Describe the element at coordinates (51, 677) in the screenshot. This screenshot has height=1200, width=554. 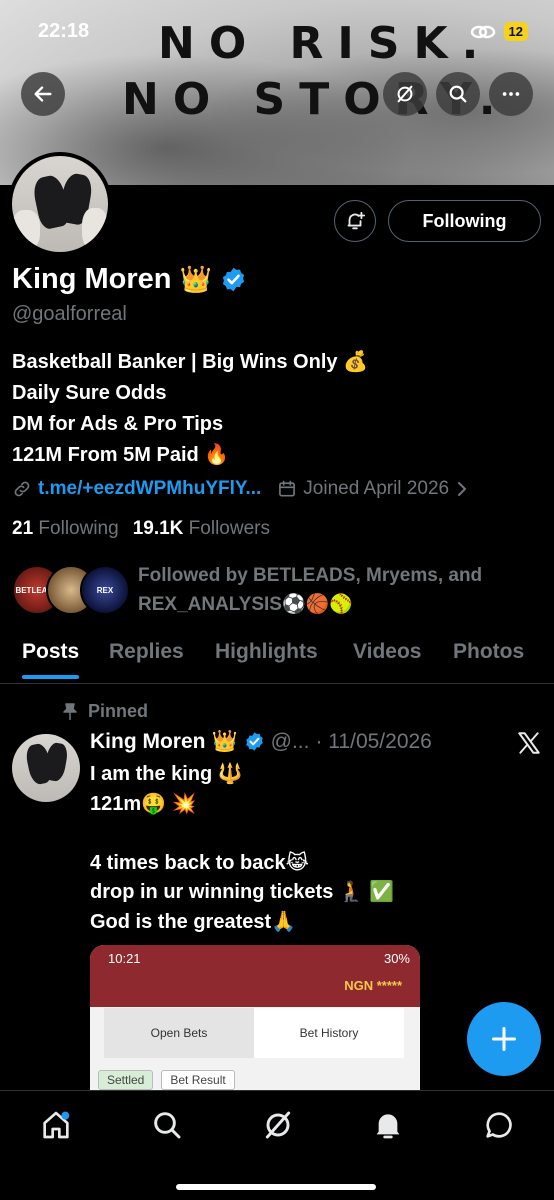
I see `active-tab-indicator` at that location.